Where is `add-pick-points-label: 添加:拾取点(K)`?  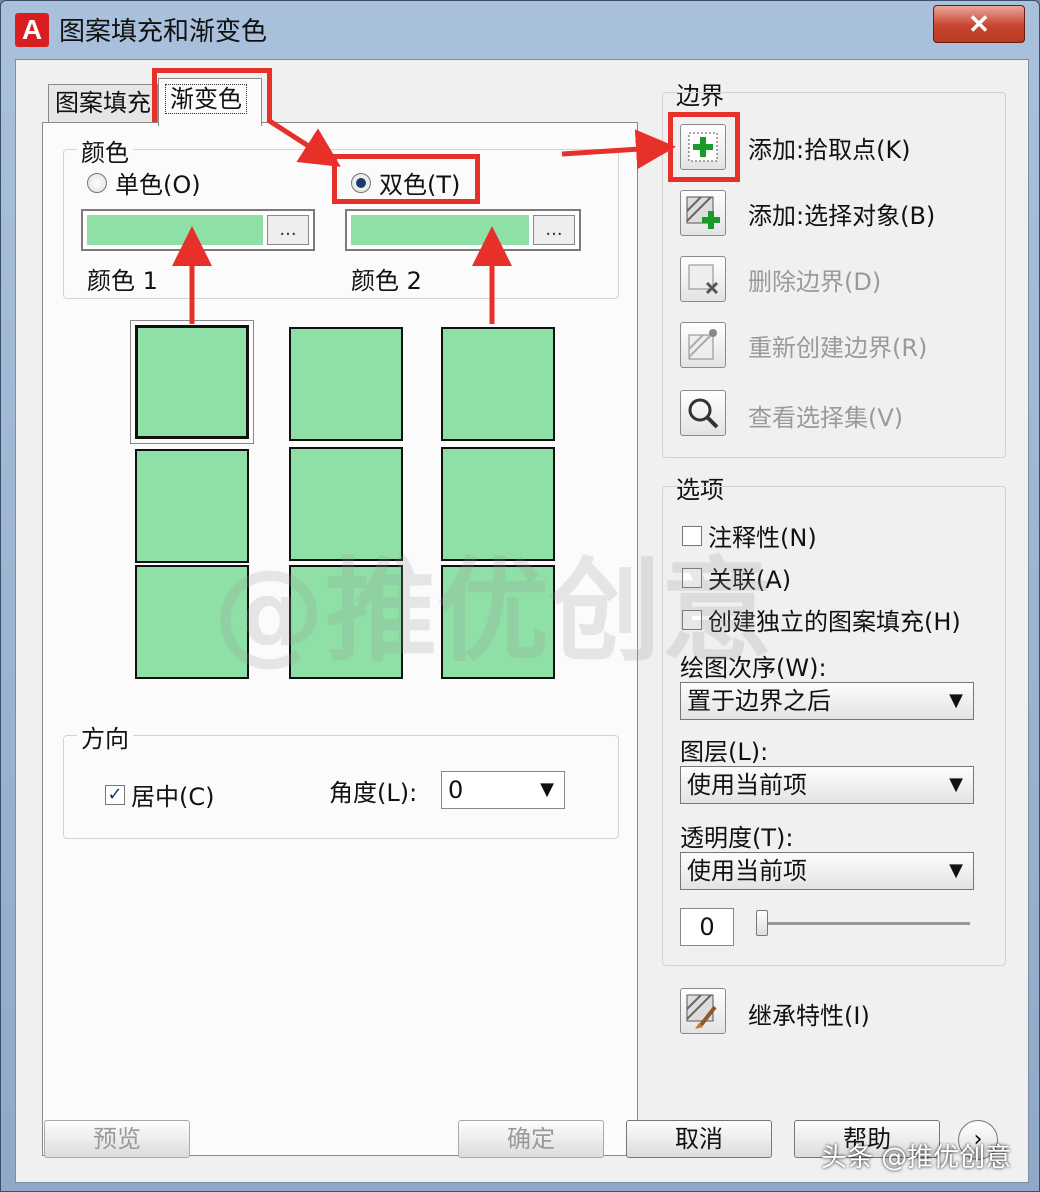 add-pick-points-label: 添加:拾取点(K) is located at coordinates (829, 150).